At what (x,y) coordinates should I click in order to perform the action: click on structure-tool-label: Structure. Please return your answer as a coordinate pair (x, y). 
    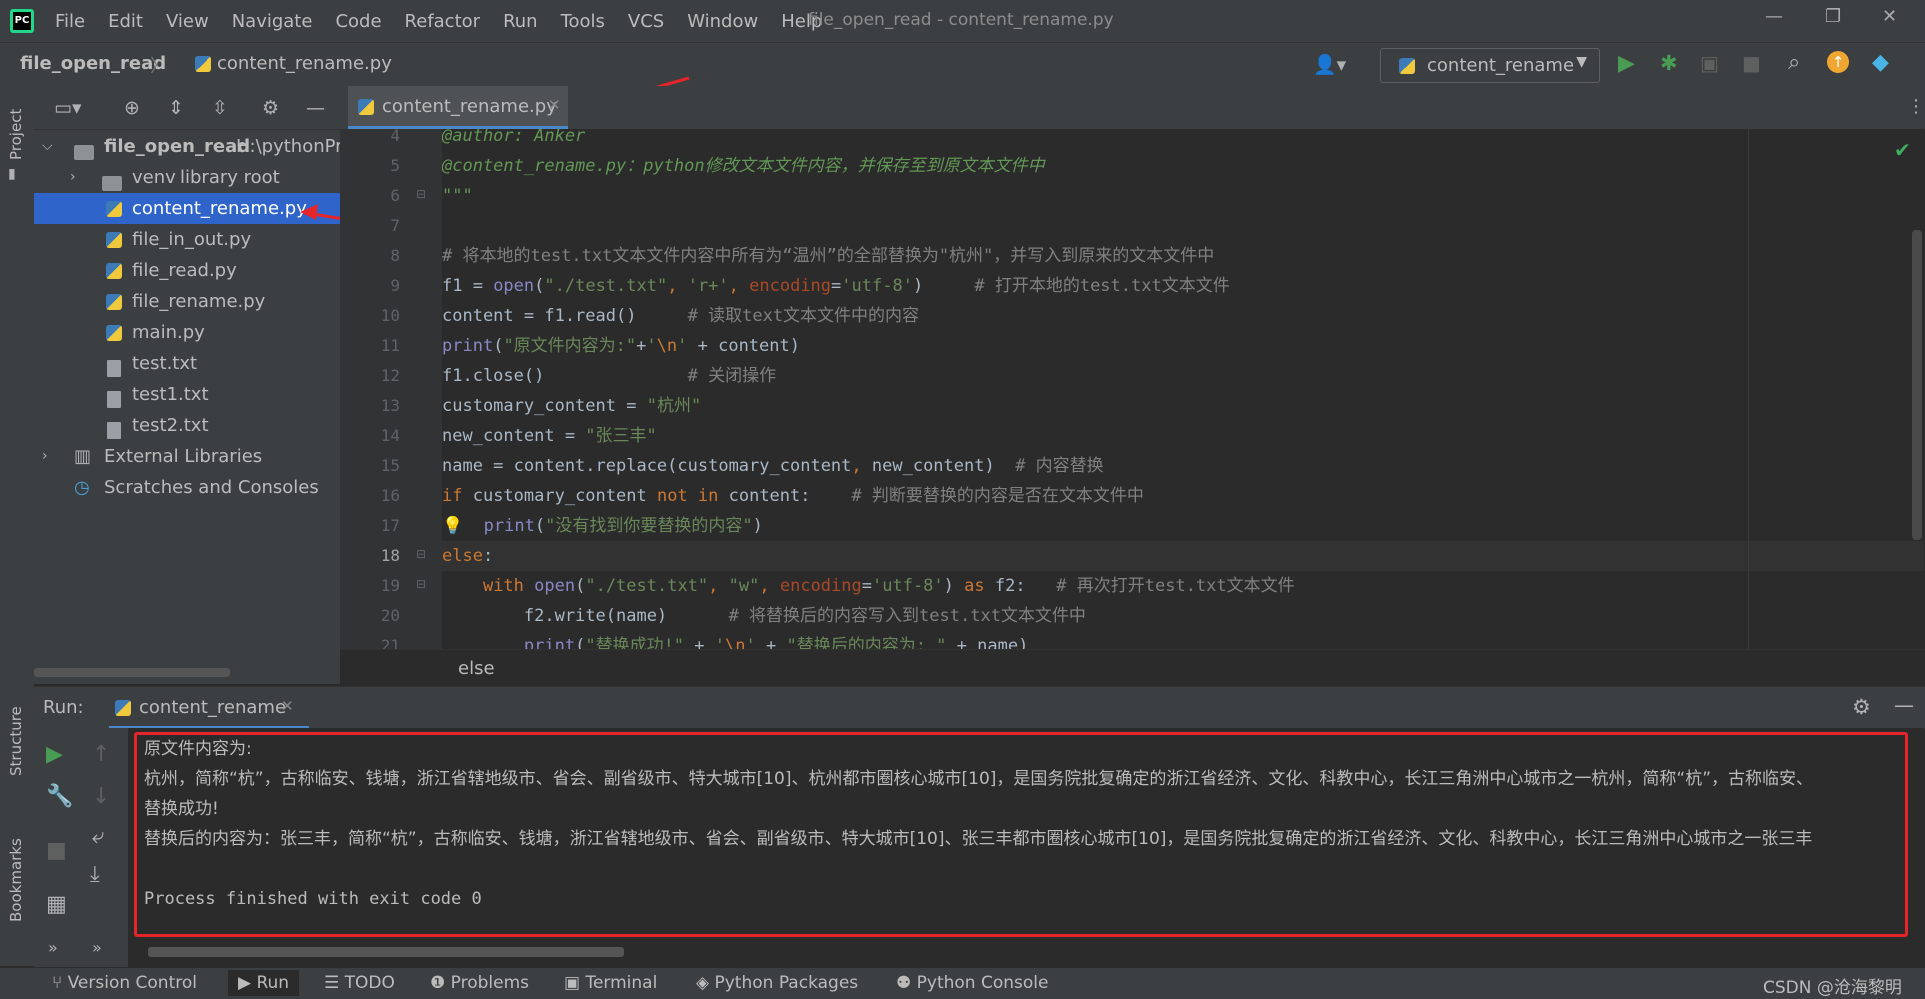
    Looking at the image, I should click on (16, 741).